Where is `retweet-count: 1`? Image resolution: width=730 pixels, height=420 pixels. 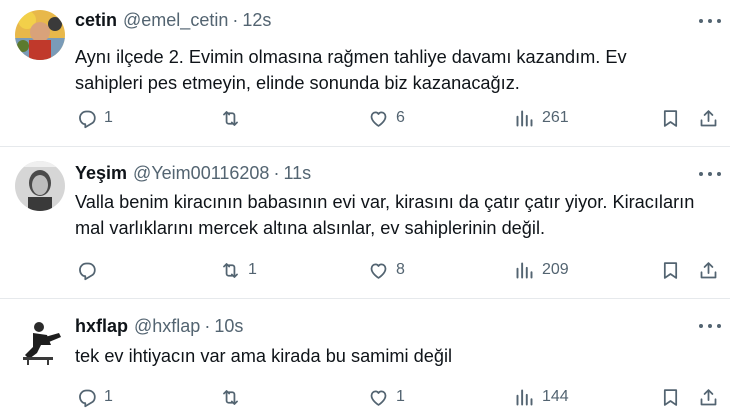 retweet-count: 1 is located at coordinates (252, 269).